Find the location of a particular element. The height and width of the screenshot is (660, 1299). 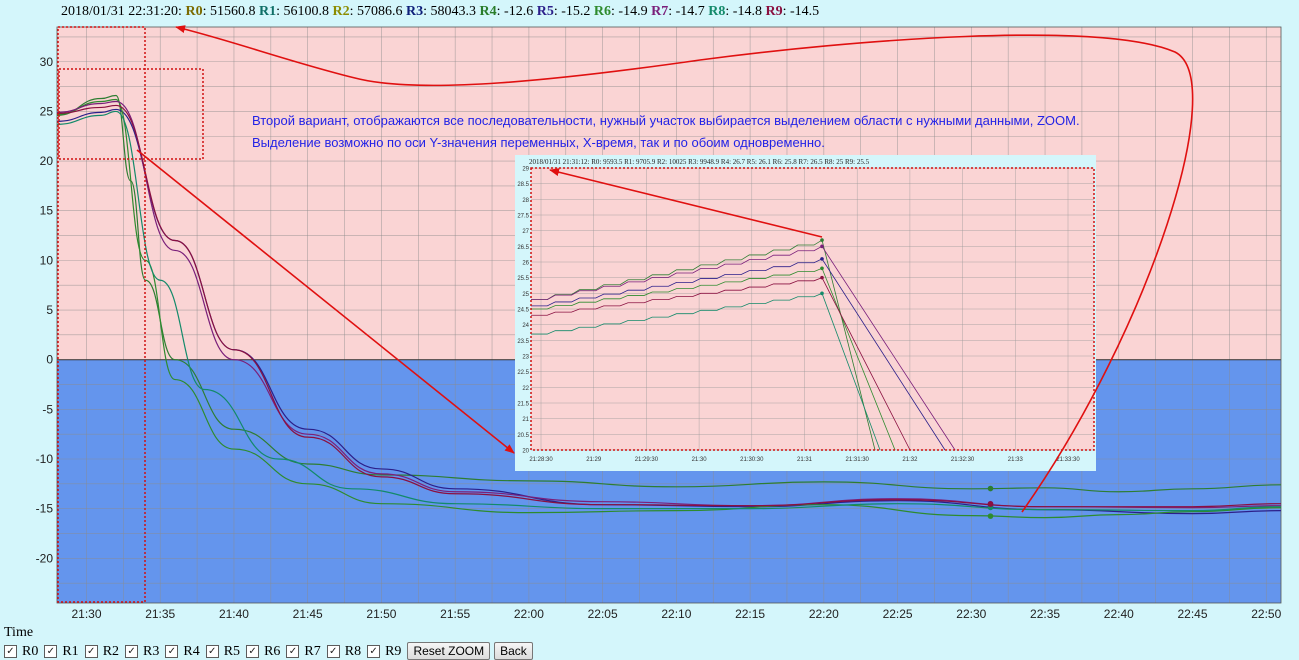

series-toggle-r8: ✓ R8 is located at coordinates (344, 651).